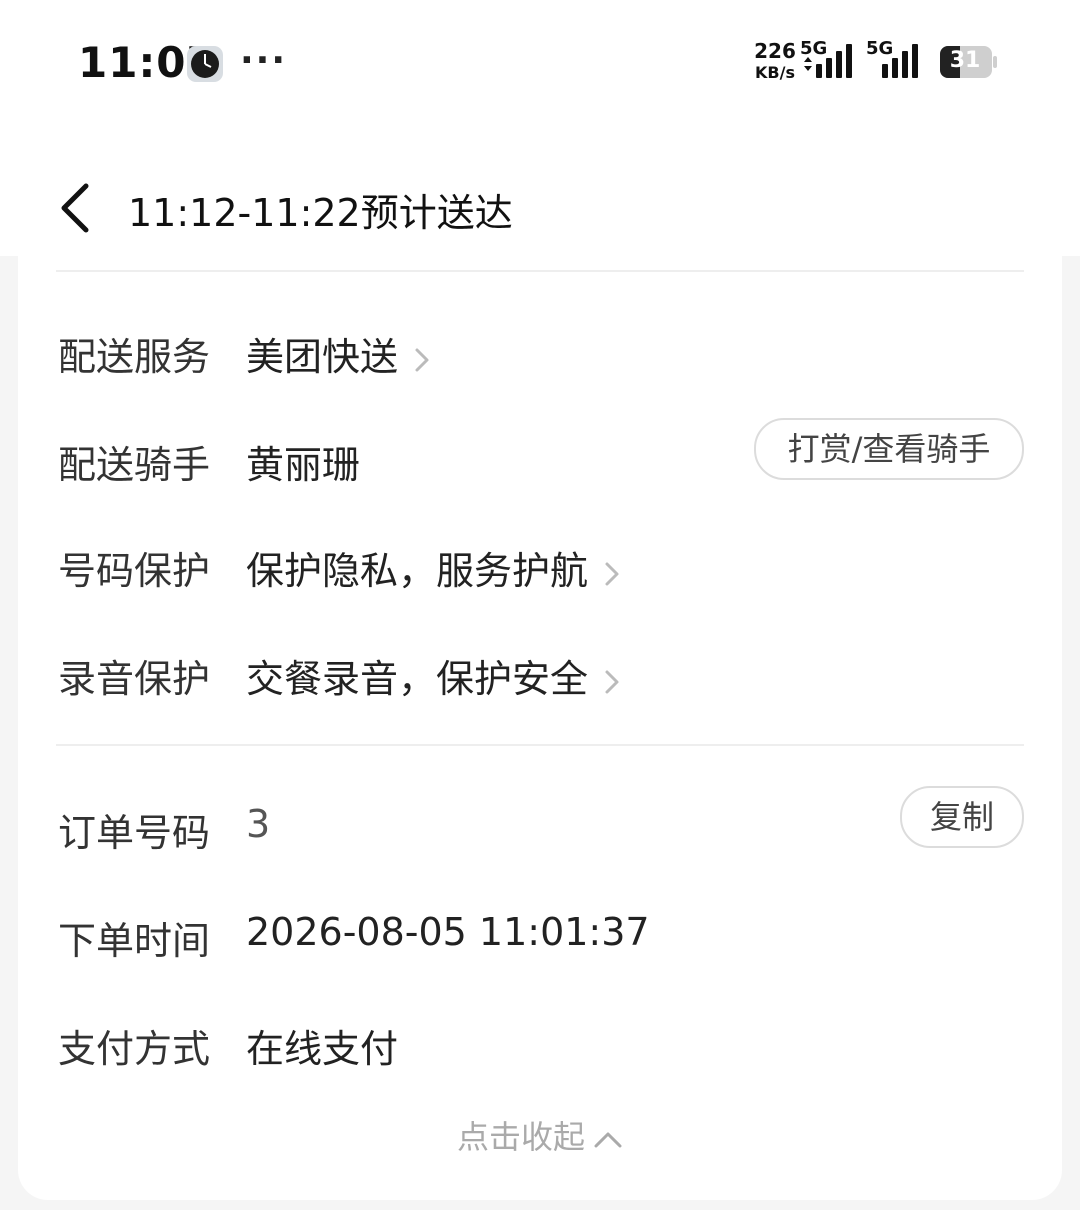 Image resolution: width=1080 pixels, height=1210 pixels. Describe the element at coordinates (965, 60) in the screenshot. I see `battery-level: 31` at that location.